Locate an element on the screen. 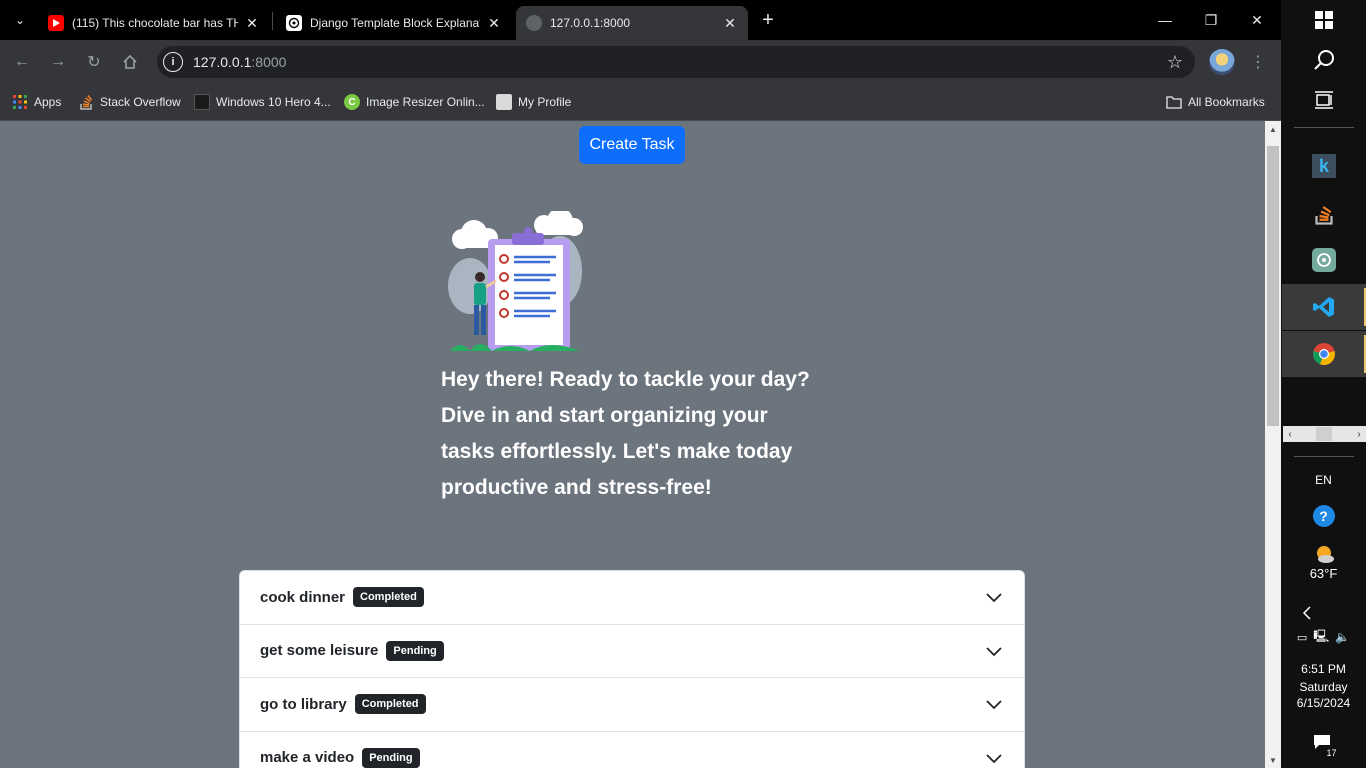 The image size is (1366, 768). bookmark-my-profile: My Profile is located at coordinates (533, 102).